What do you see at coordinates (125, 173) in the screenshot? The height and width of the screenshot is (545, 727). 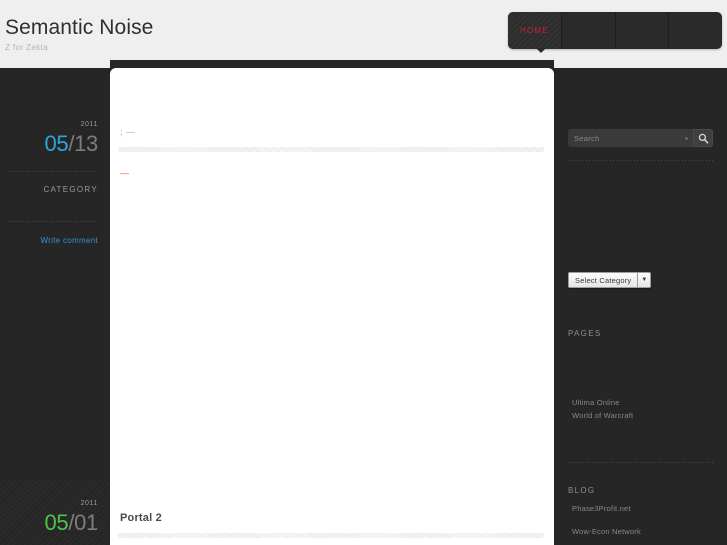 I see `post-excerpt: —` at bounding box center [125, 173].